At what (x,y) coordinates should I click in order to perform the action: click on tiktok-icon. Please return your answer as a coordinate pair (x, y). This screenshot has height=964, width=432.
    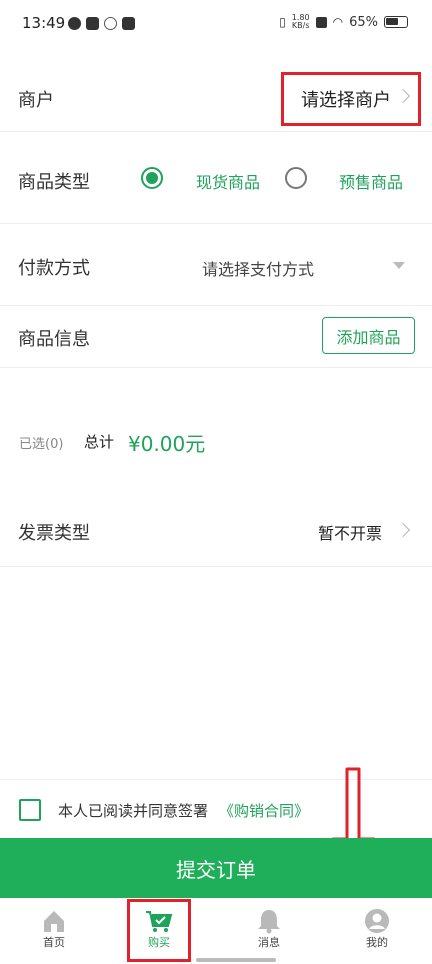
    Looking at the image, I should click on (92, 23).